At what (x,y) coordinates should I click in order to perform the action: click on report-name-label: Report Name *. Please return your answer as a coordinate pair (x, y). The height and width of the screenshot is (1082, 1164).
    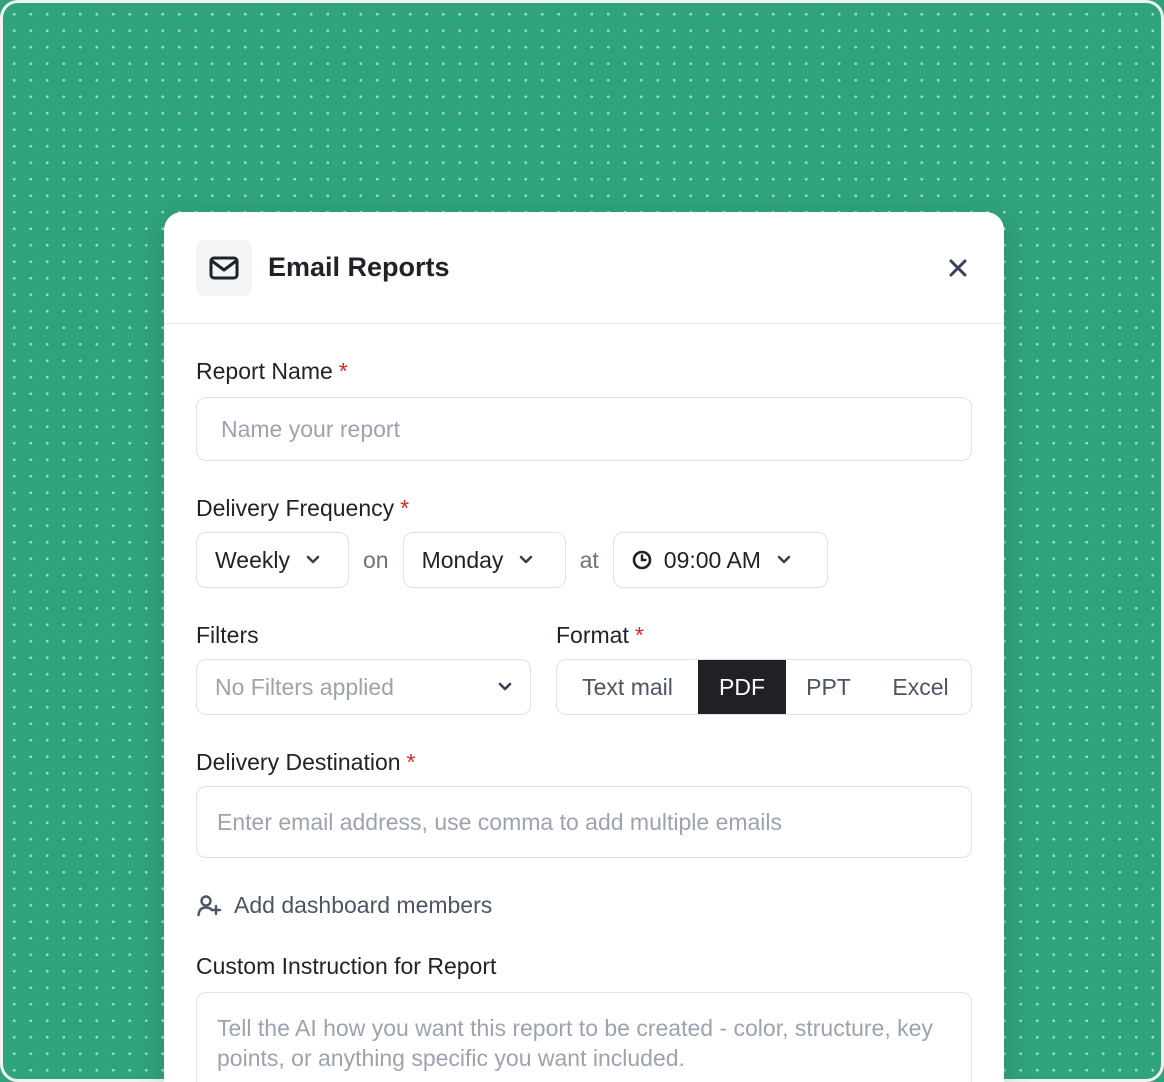
    Looking at the image, I should click on (272, 371).